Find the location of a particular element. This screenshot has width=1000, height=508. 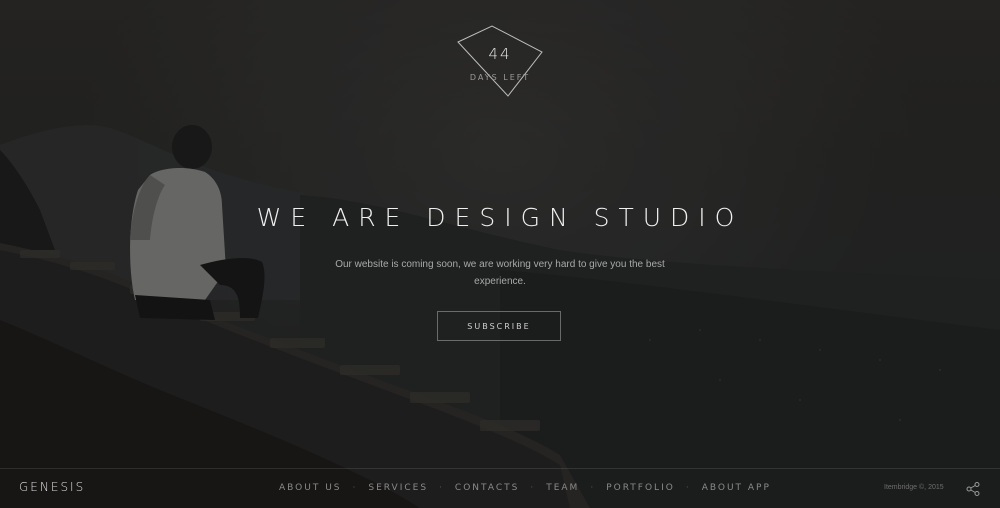

nav-item-team: TEAM is located at coordinates (562, 488).